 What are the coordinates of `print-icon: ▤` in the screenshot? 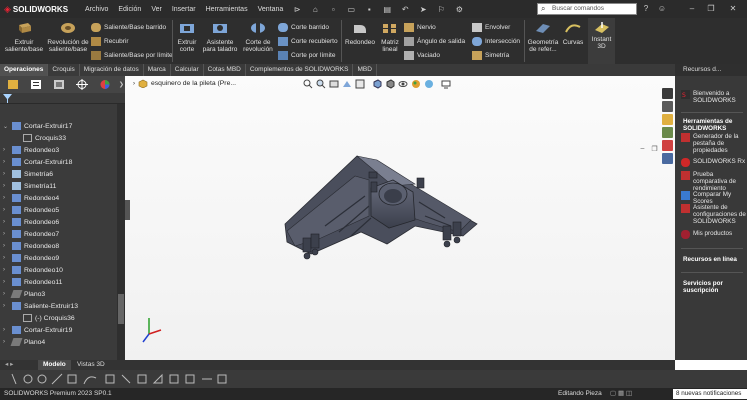 It's located at (387, 9).